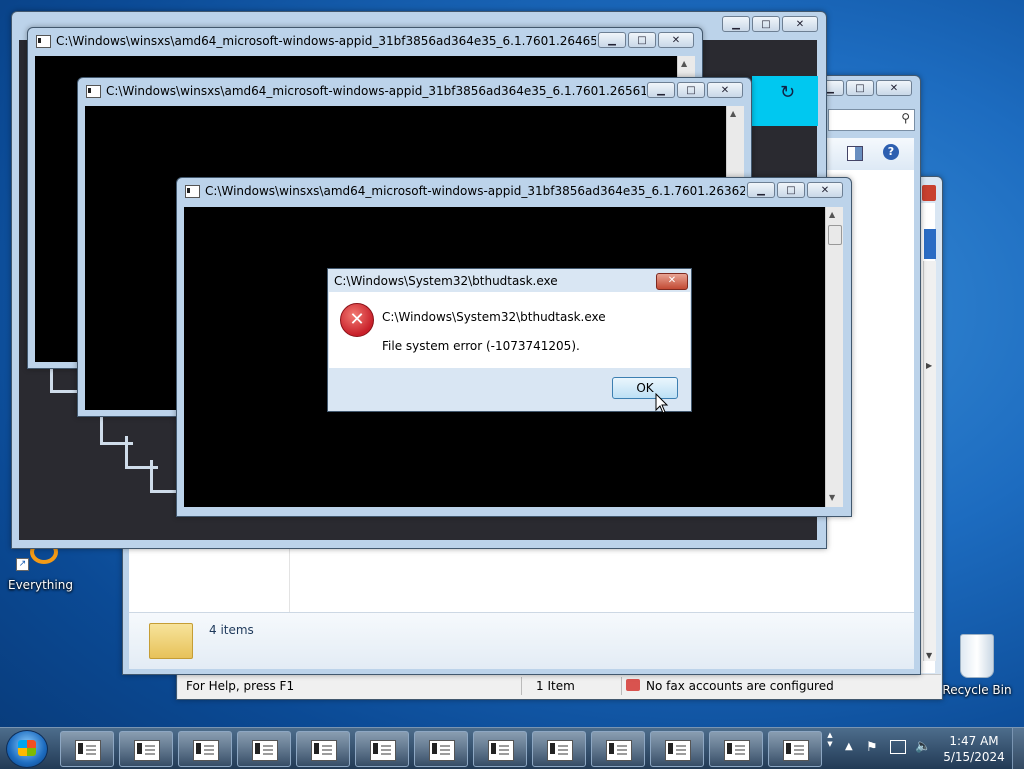 The width and height of the screenshot is (1024, 769). I want to click on action-center-flag-icon: ⚑, so click(872, 747).